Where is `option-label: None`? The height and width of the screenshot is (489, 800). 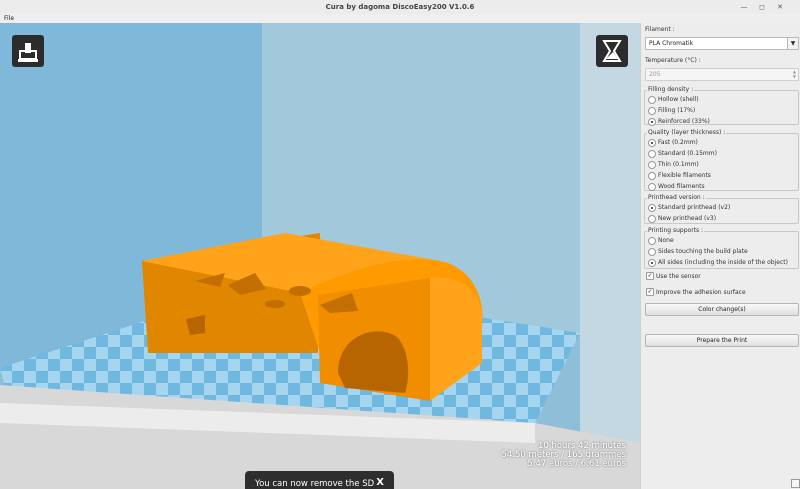
option-label: None is located at coordinates (666, 240).